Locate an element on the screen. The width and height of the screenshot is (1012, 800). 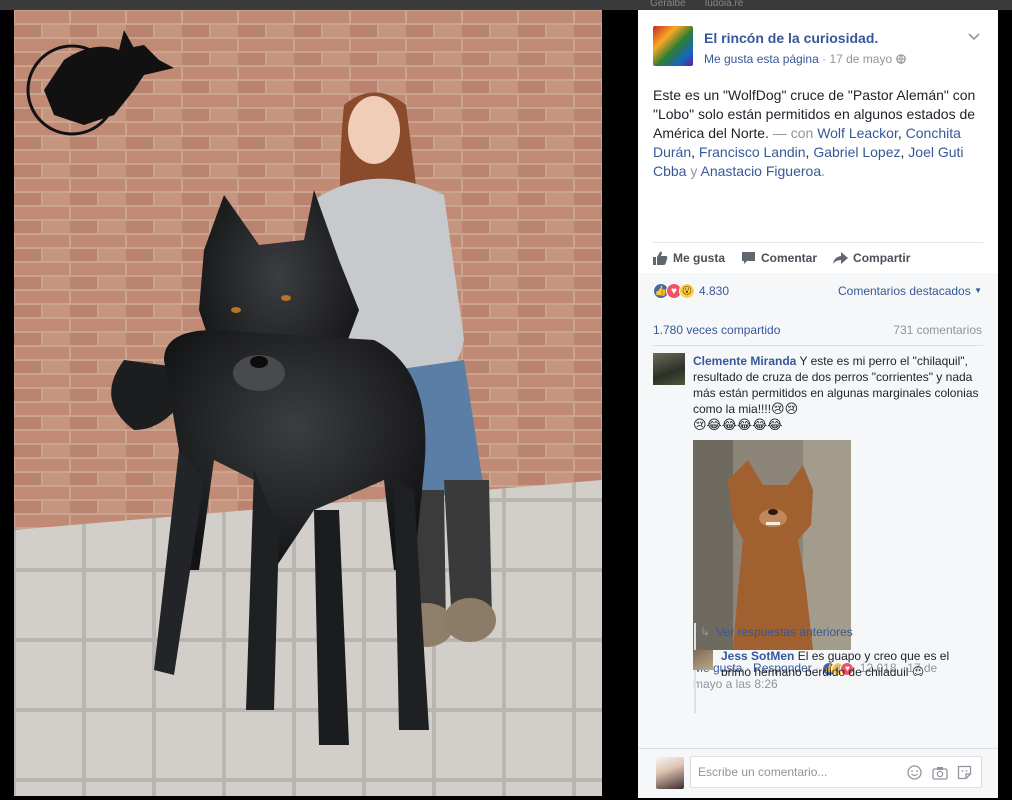
wow-reaction-icon: 😮 is located at coordinates (687, 291).